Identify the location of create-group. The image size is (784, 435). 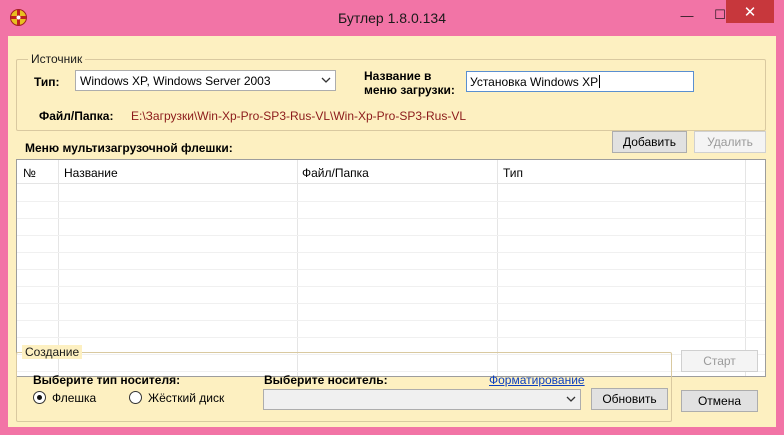
(344, 387).